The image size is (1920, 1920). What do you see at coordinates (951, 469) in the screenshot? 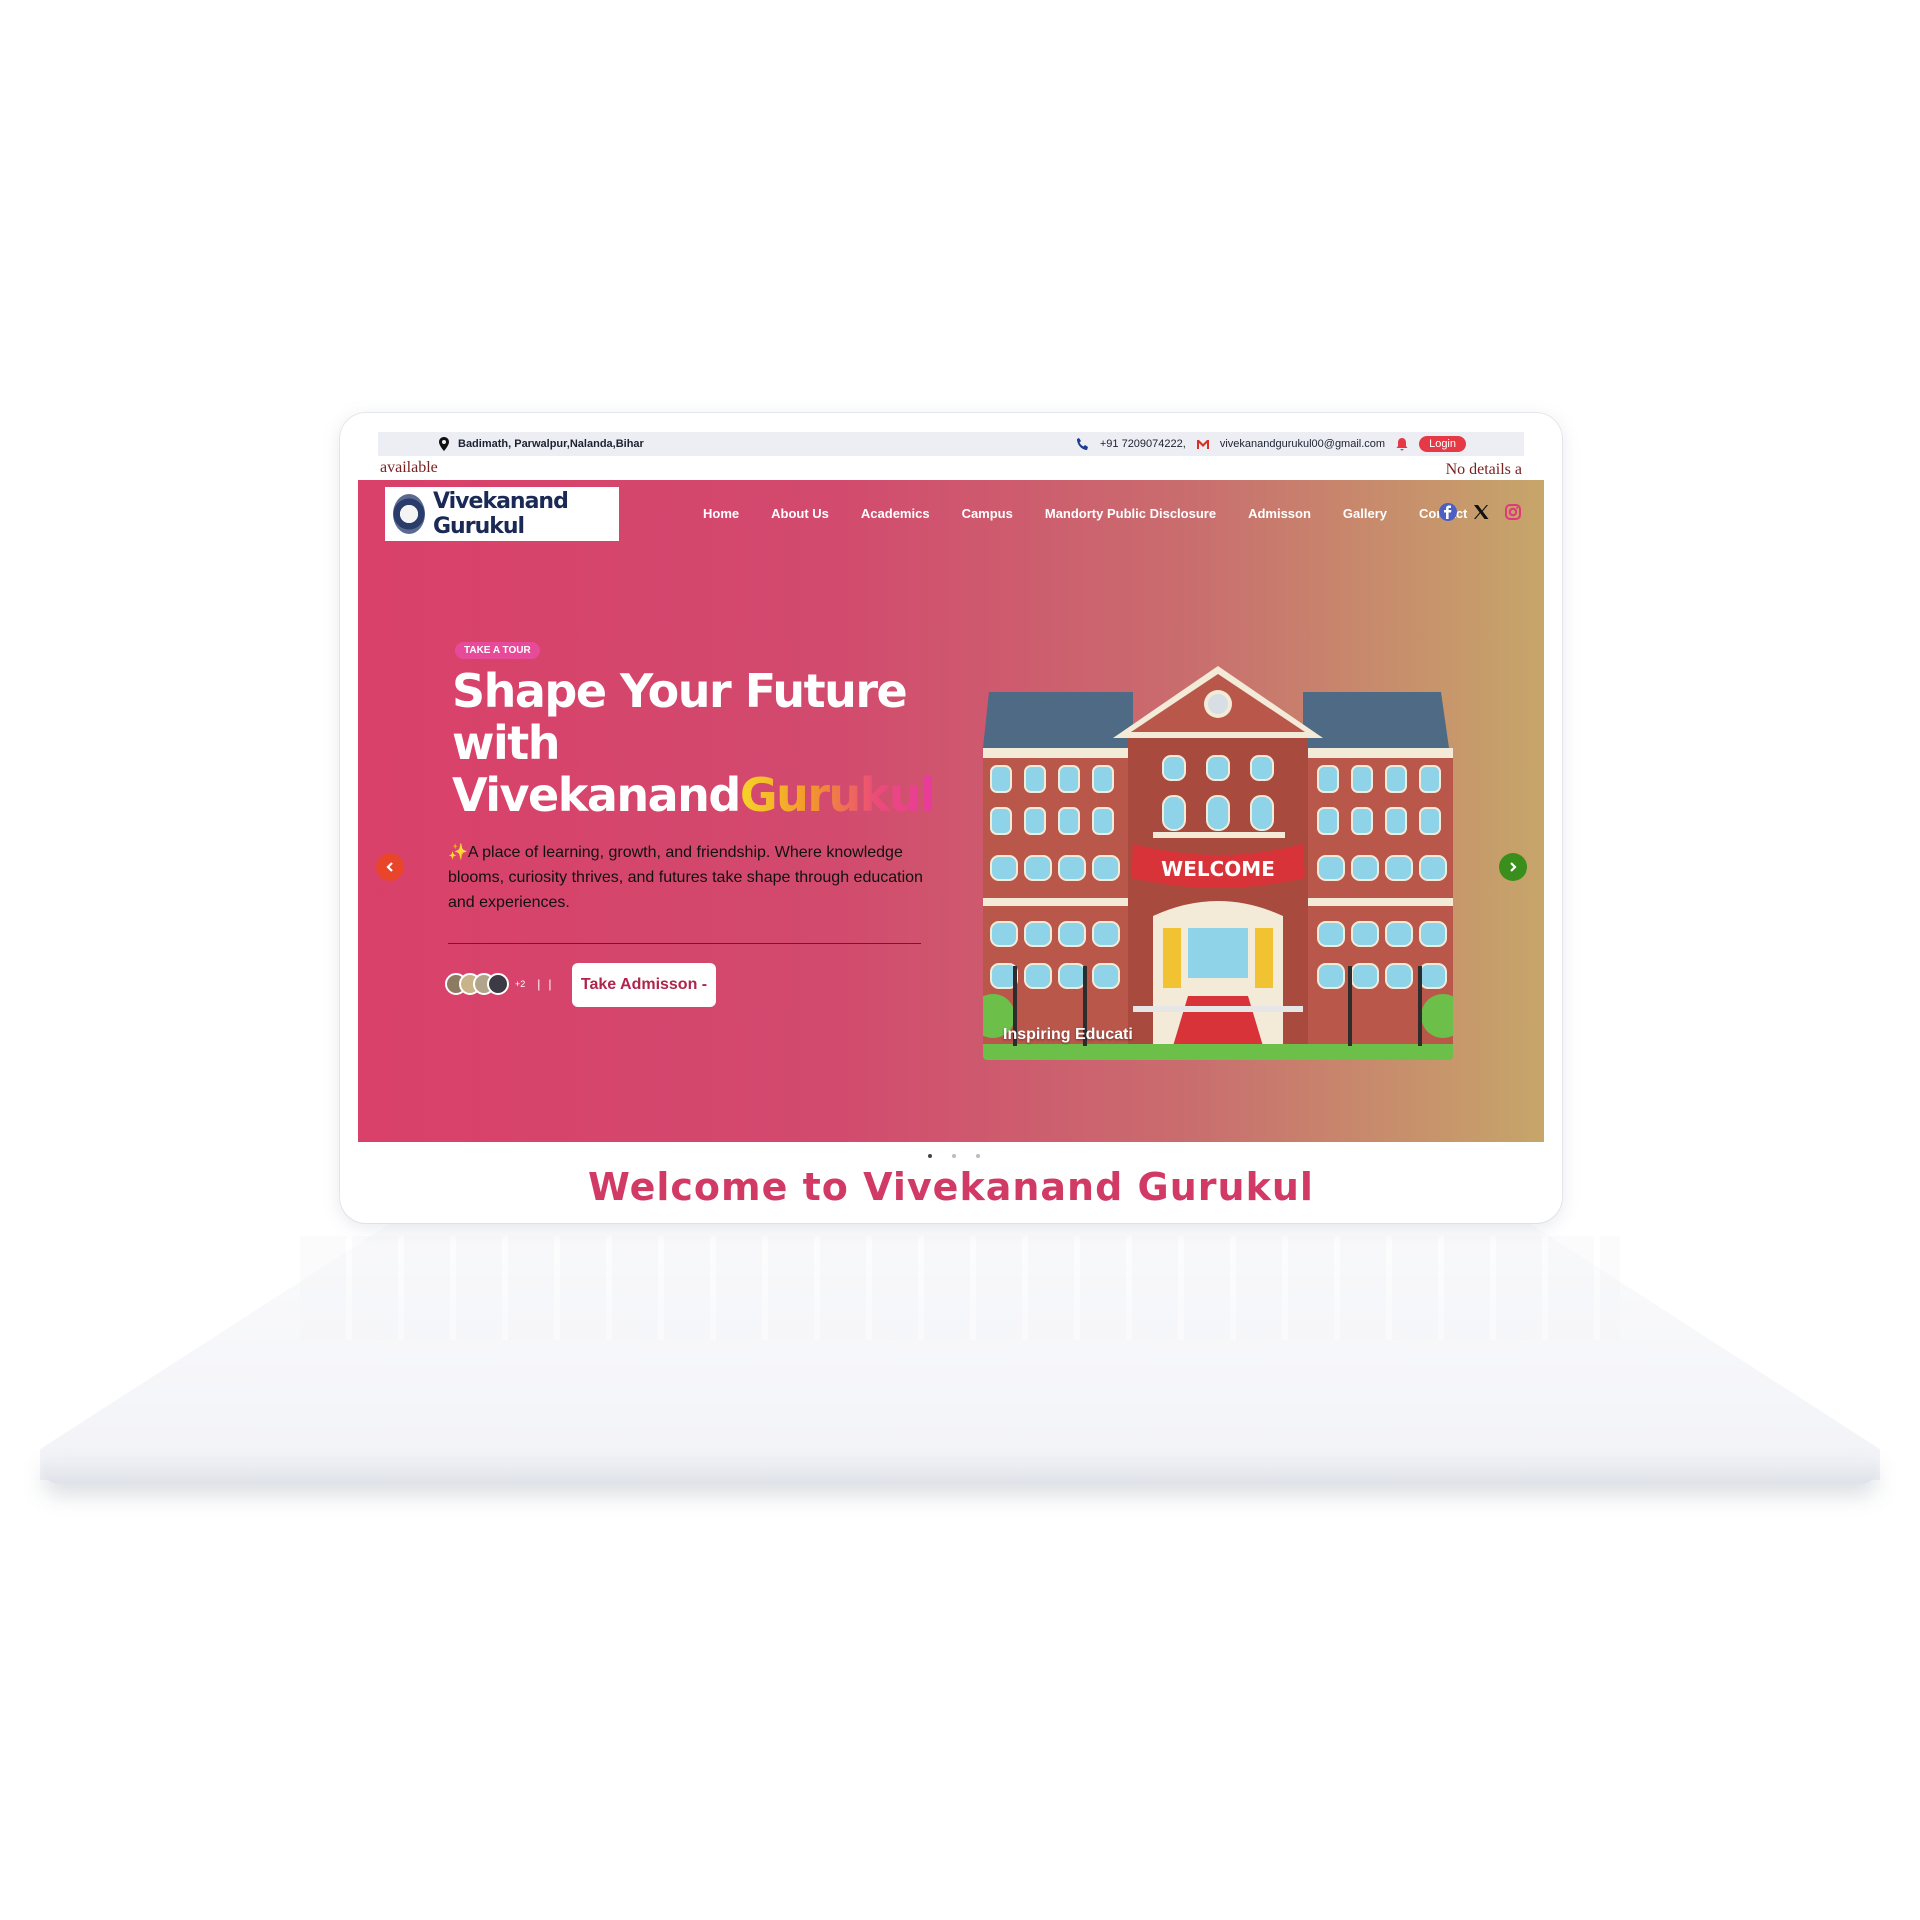
I see `notice-marquee: available No details a` at bounding box center [951, 469].